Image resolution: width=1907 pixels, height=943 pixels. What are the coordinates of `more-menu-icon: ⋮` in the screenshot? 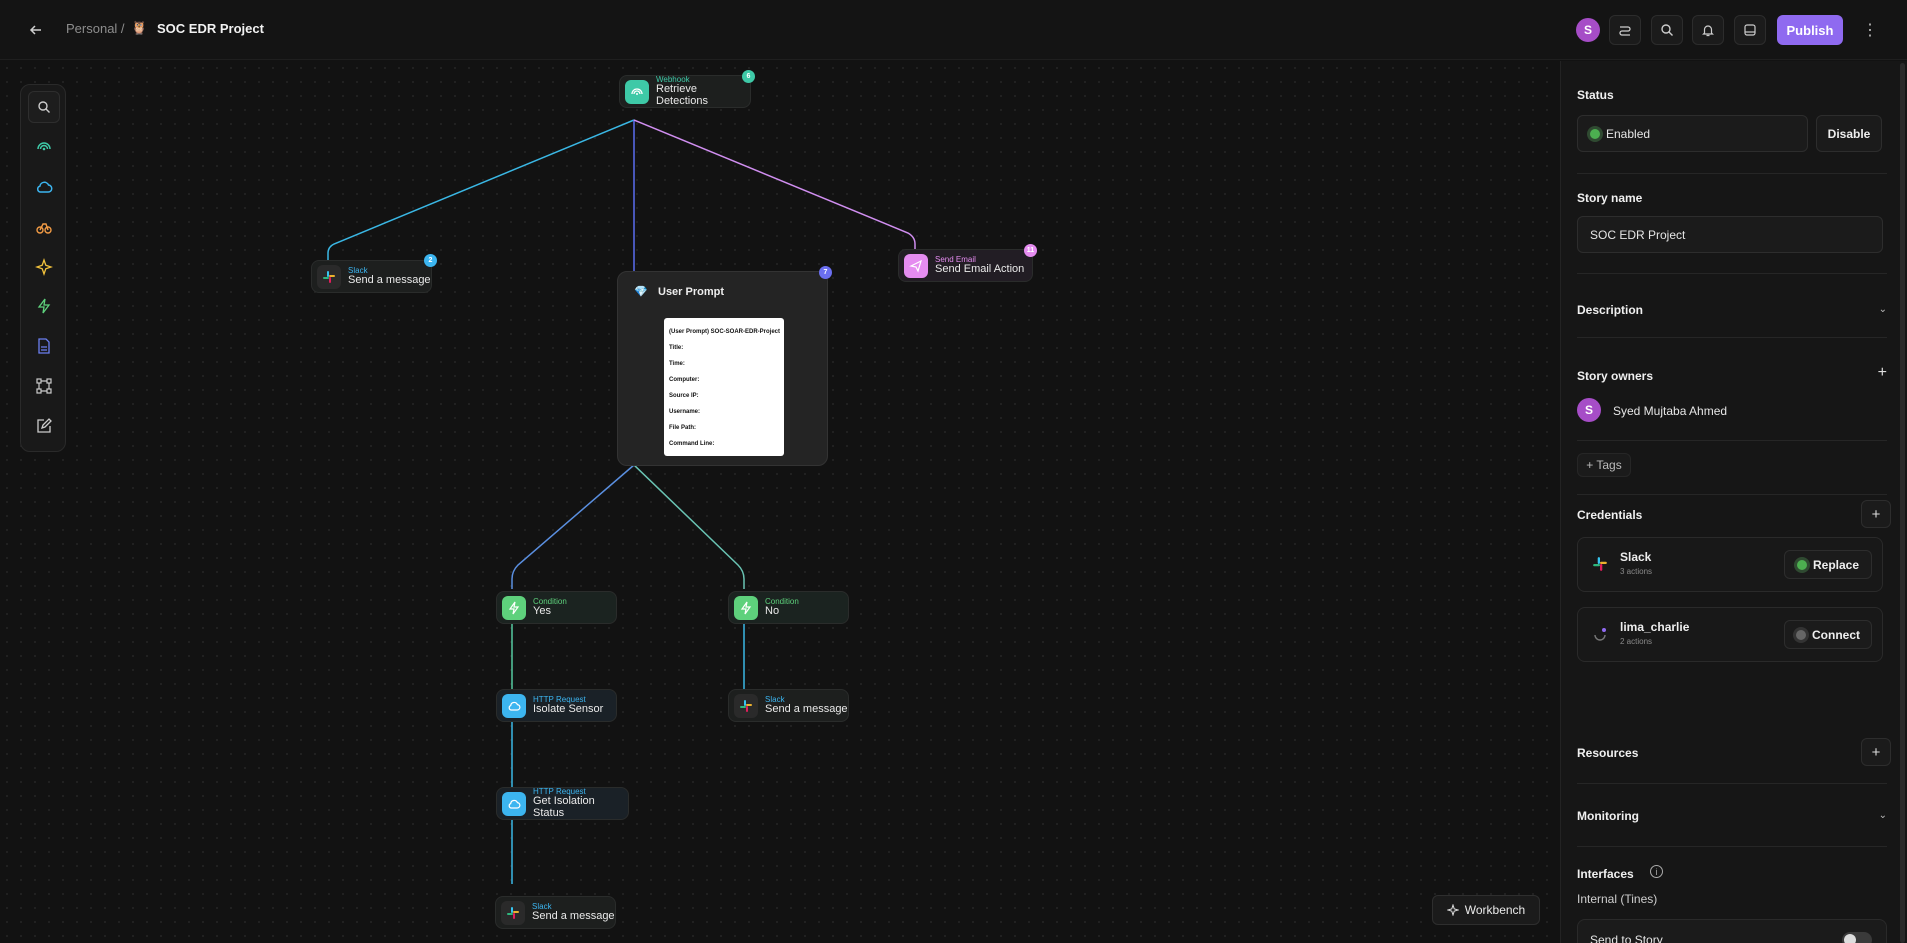 It's located at (1870, 30).